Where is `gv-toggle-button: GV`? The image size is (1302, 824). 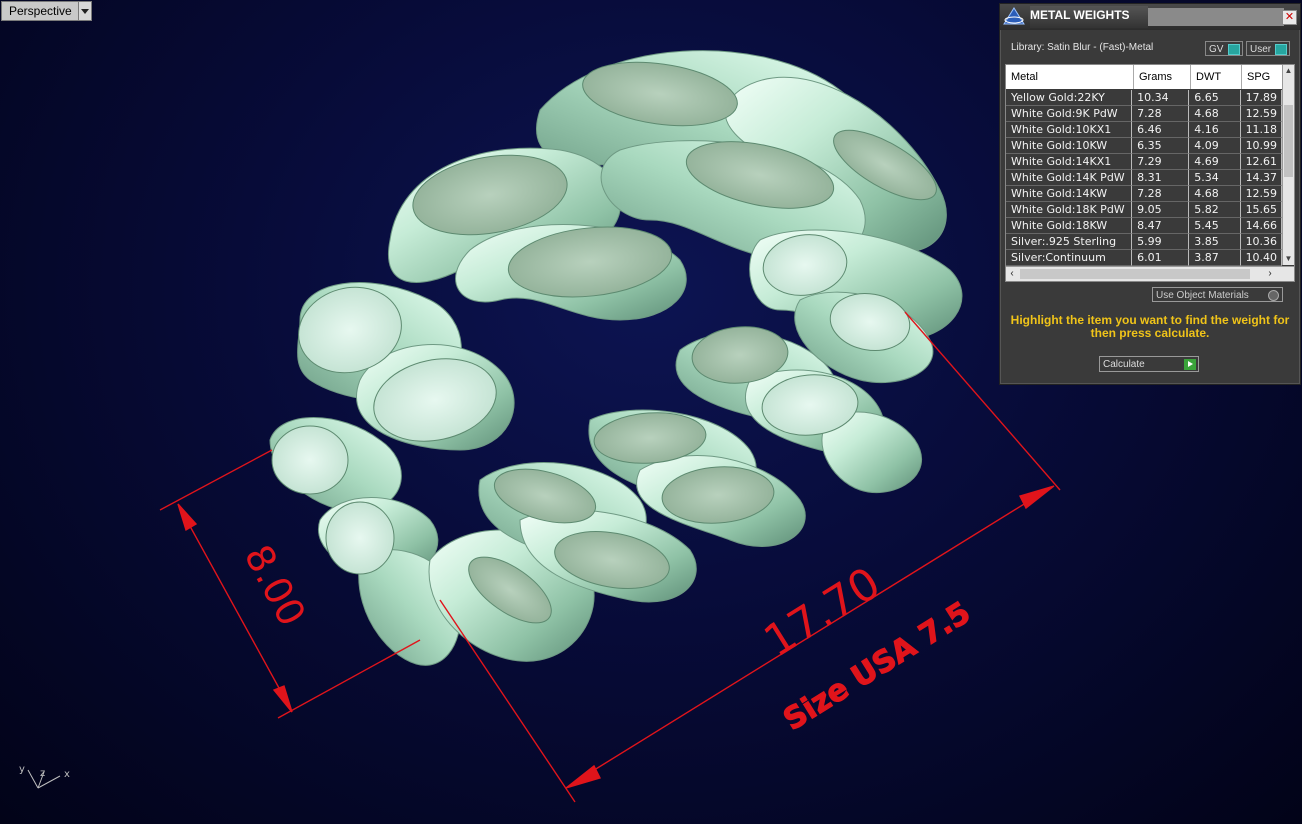 gv-toggle-button: GV is located at coordinates (1224, 48).